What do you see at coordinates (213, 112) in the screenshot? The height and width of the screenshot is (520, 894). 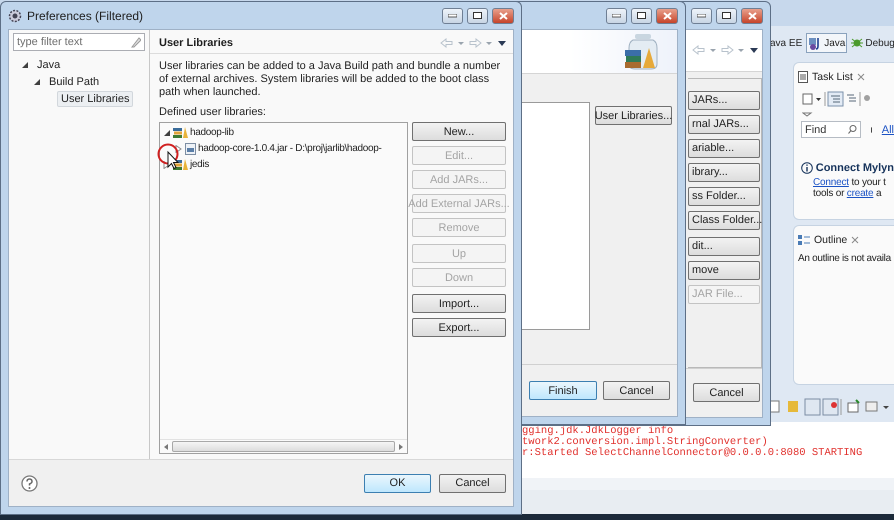 I see `list-label: Defined user libraries:` at bounding box center [213, 112].